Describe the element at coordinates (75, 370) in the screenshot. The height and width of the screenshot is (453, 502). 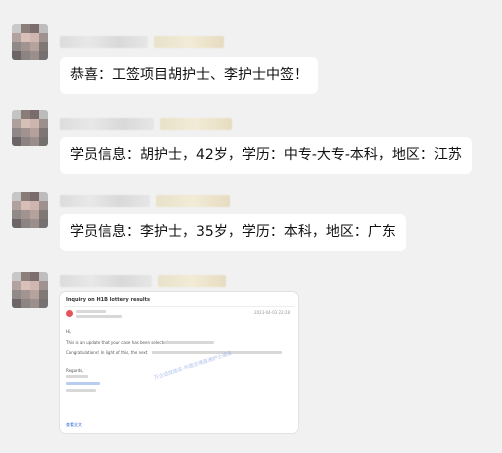
I see `email-regards: Regards,` at that location.